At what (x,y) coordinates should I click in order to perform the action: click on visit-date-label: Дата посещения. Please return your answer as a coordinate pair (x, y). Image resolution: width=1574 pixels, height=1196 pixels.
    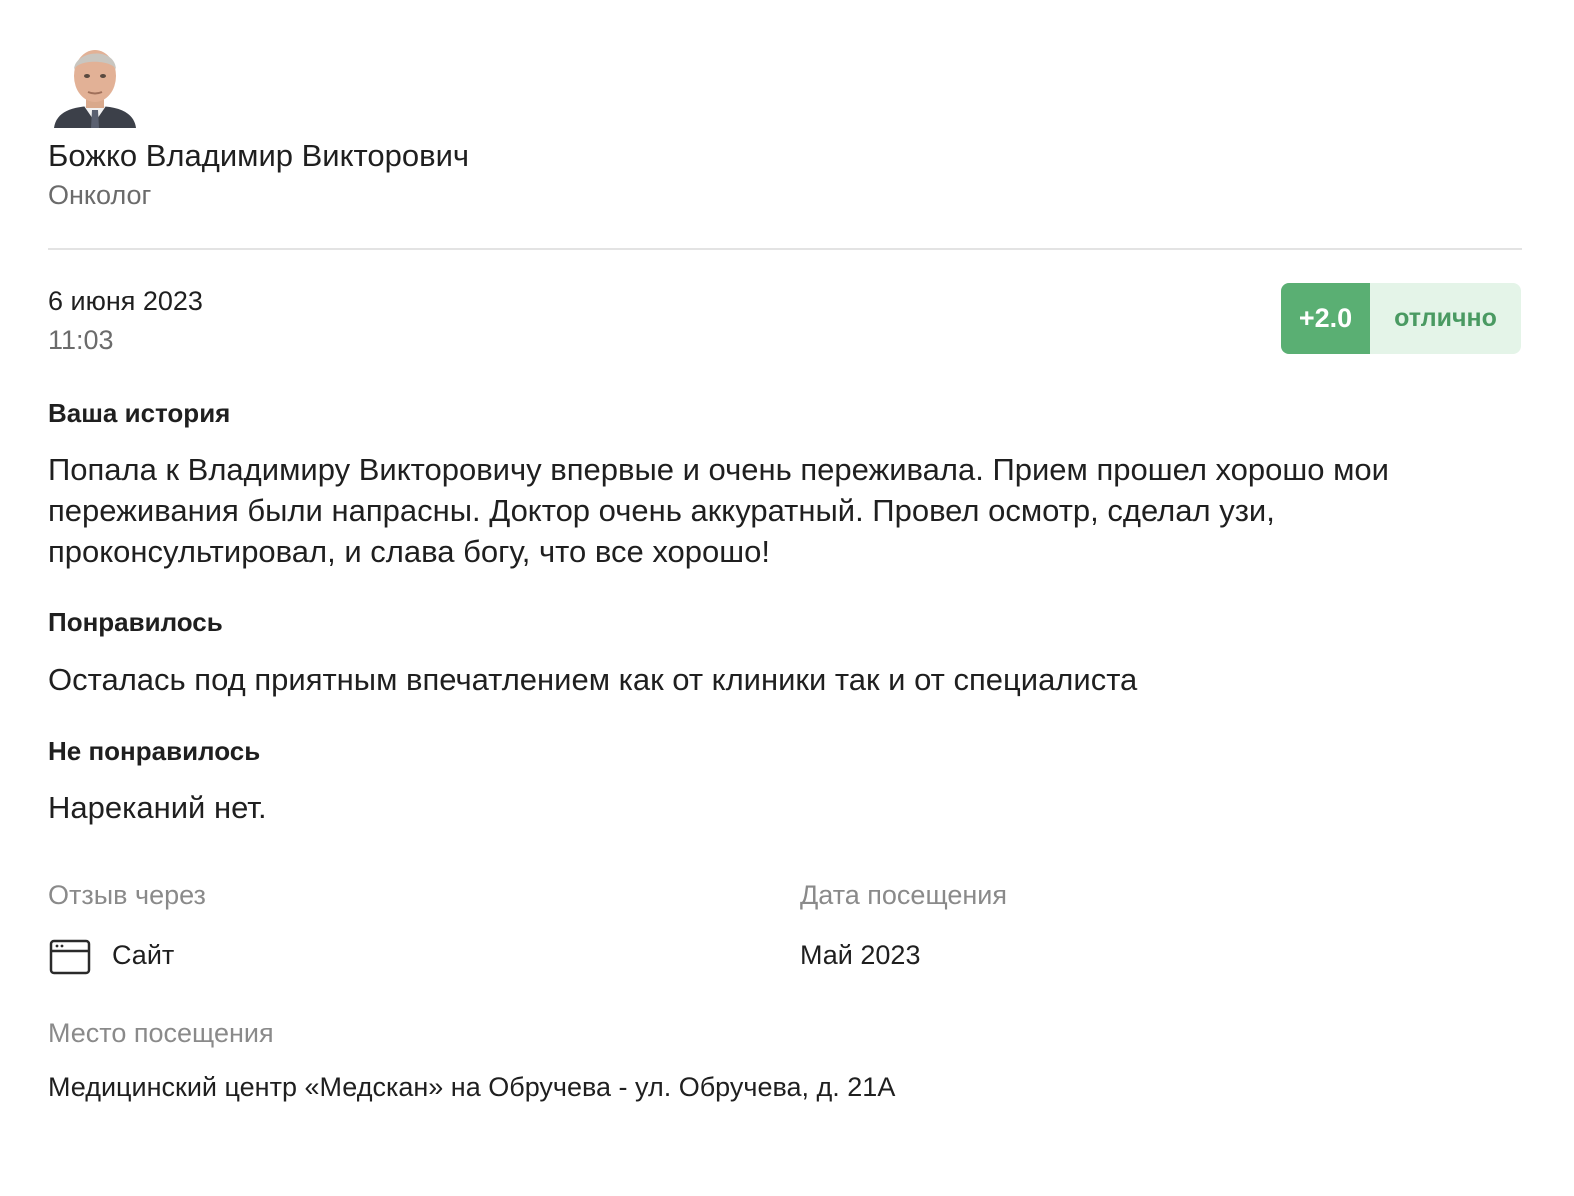
    Looking at the image, I should click on (903, 895).